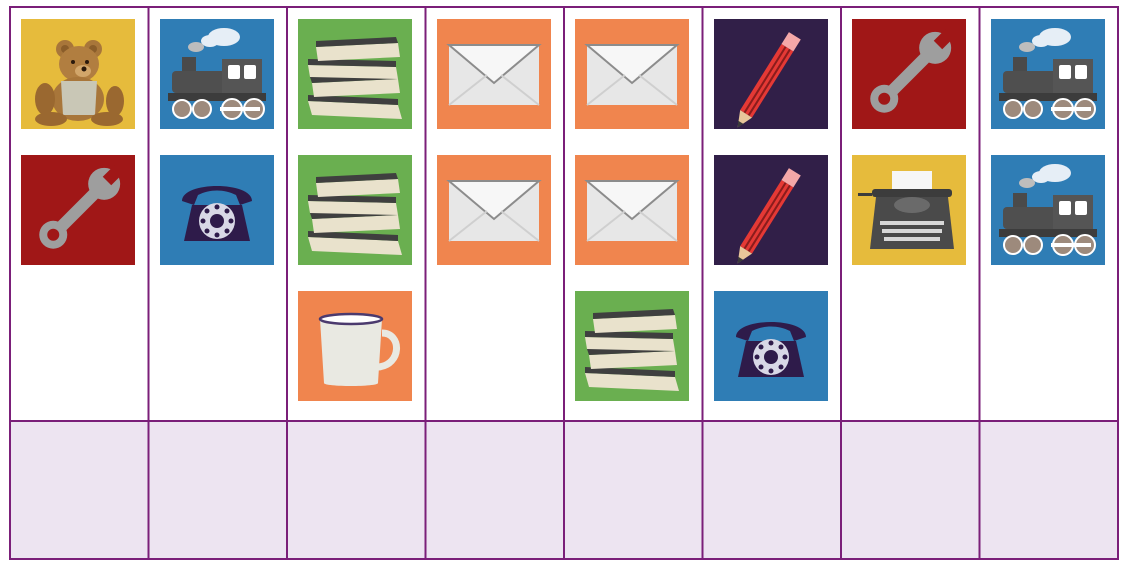  I want to click on tile-typewriter, so click(909, 210).